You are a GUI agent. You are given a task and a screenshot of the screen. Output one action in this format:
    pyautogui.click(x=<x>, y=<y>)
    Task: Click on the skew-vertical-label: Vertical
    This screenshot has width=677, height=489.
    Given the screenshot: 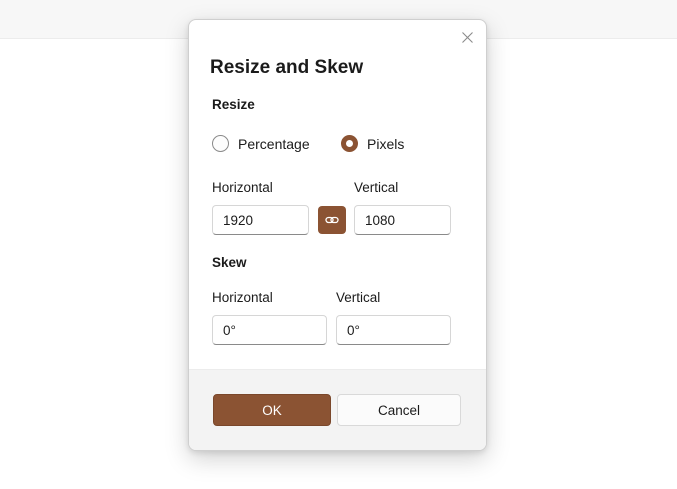 What is the action you would take?
    pyautogui.click(x=358, y=297)
    